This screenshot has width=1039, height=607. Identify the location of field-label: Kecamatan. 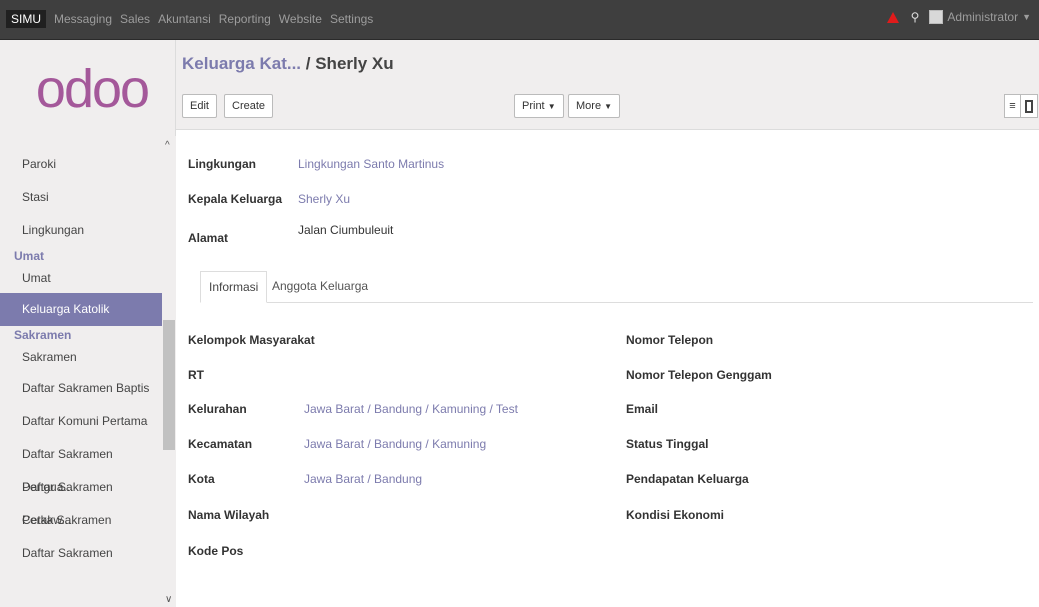
(220, 444).